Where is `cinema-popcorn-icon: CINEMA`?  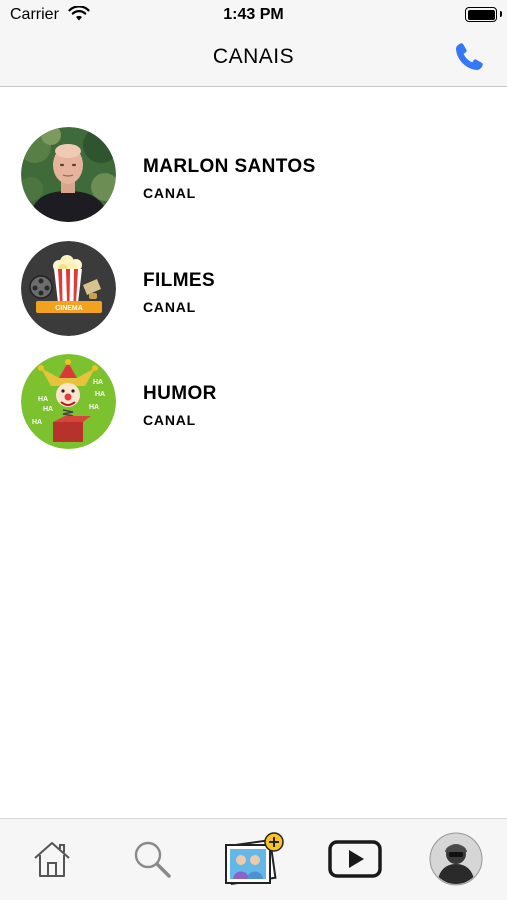
cinema-popcorn-icon: CINEMA is located at coordinates (68, 288).